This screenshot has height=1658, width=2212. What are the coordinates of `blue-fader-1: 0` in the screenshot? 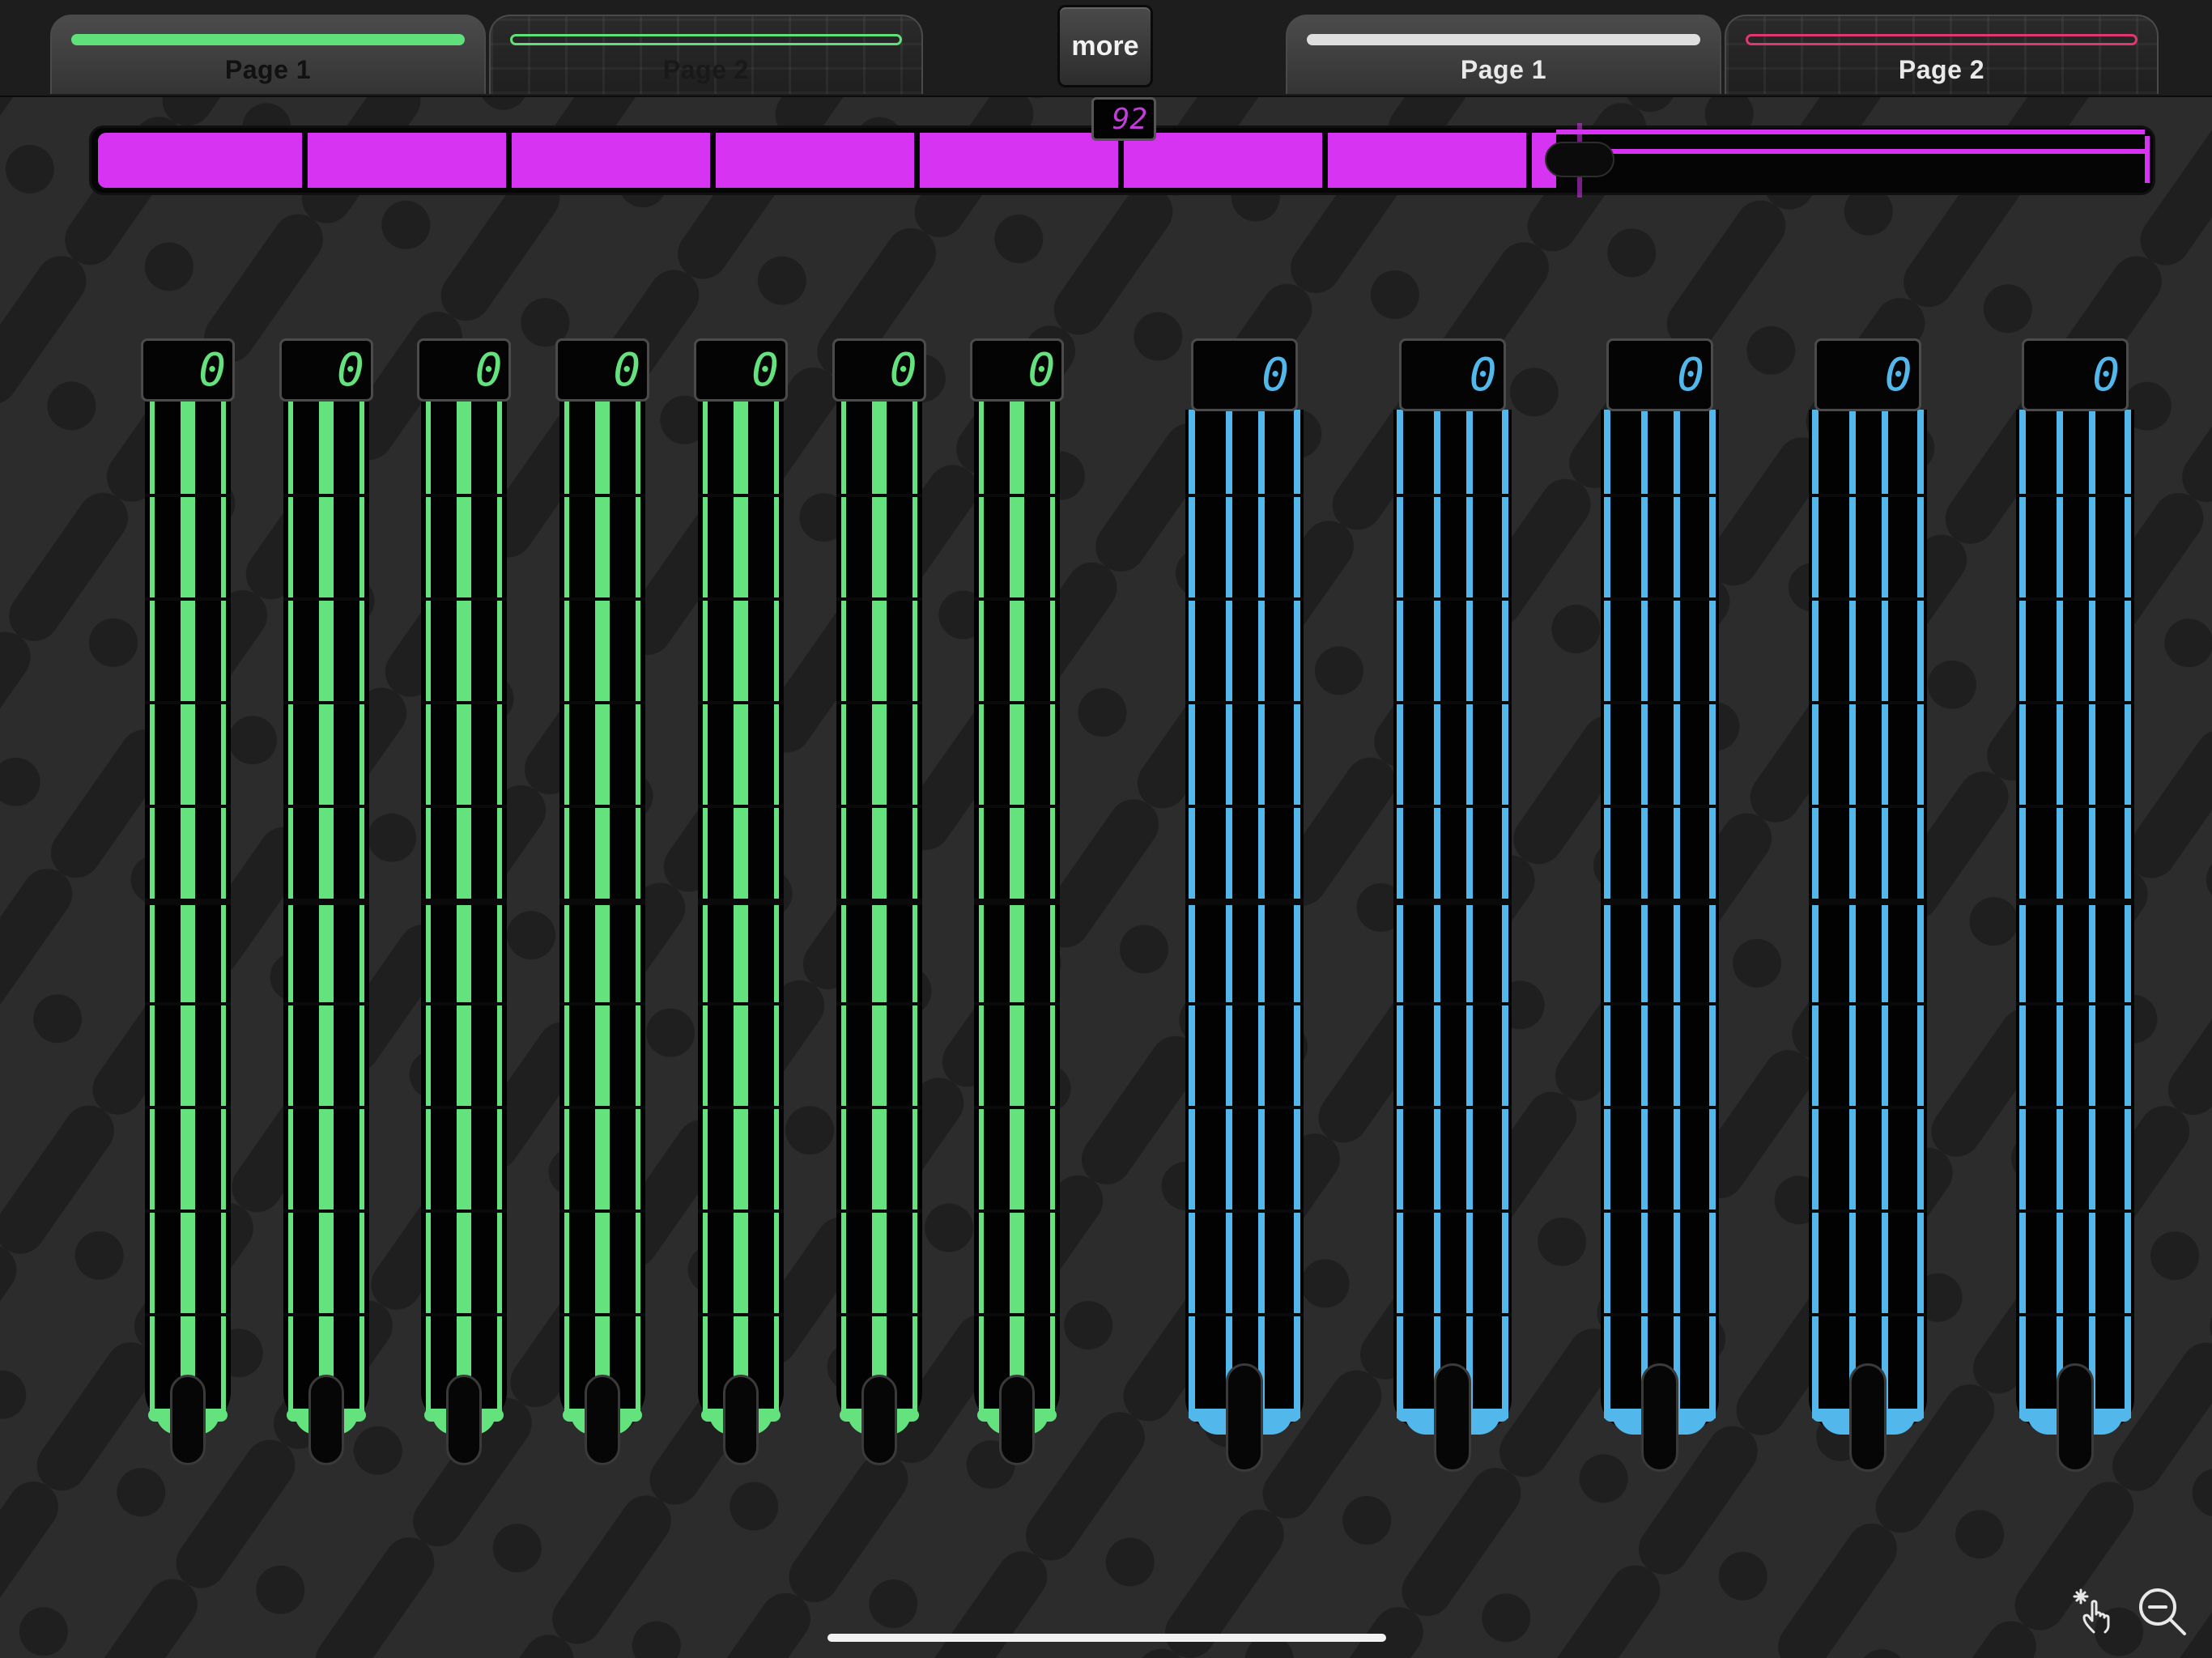 It's located at (1245, 905).